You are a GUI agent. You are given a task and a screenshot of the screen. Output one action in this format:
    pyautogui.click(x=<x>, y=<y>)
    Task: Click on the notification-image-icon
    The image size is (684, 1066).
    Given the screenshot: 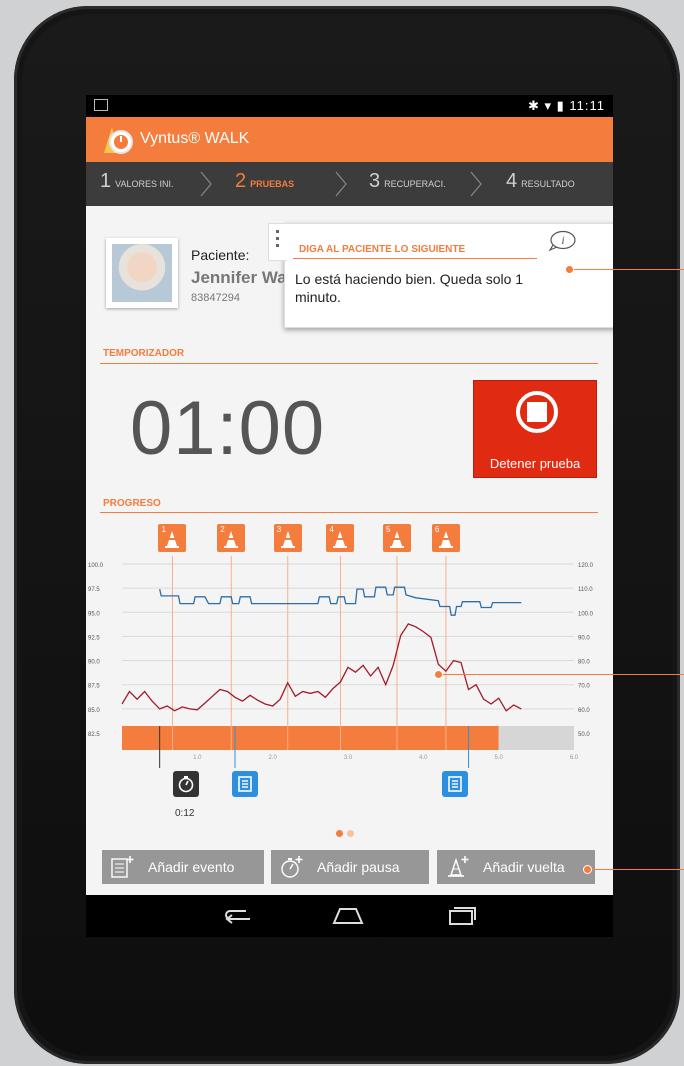 What is the action you would take?
    pyautogui.click(x=101, y=105)
    